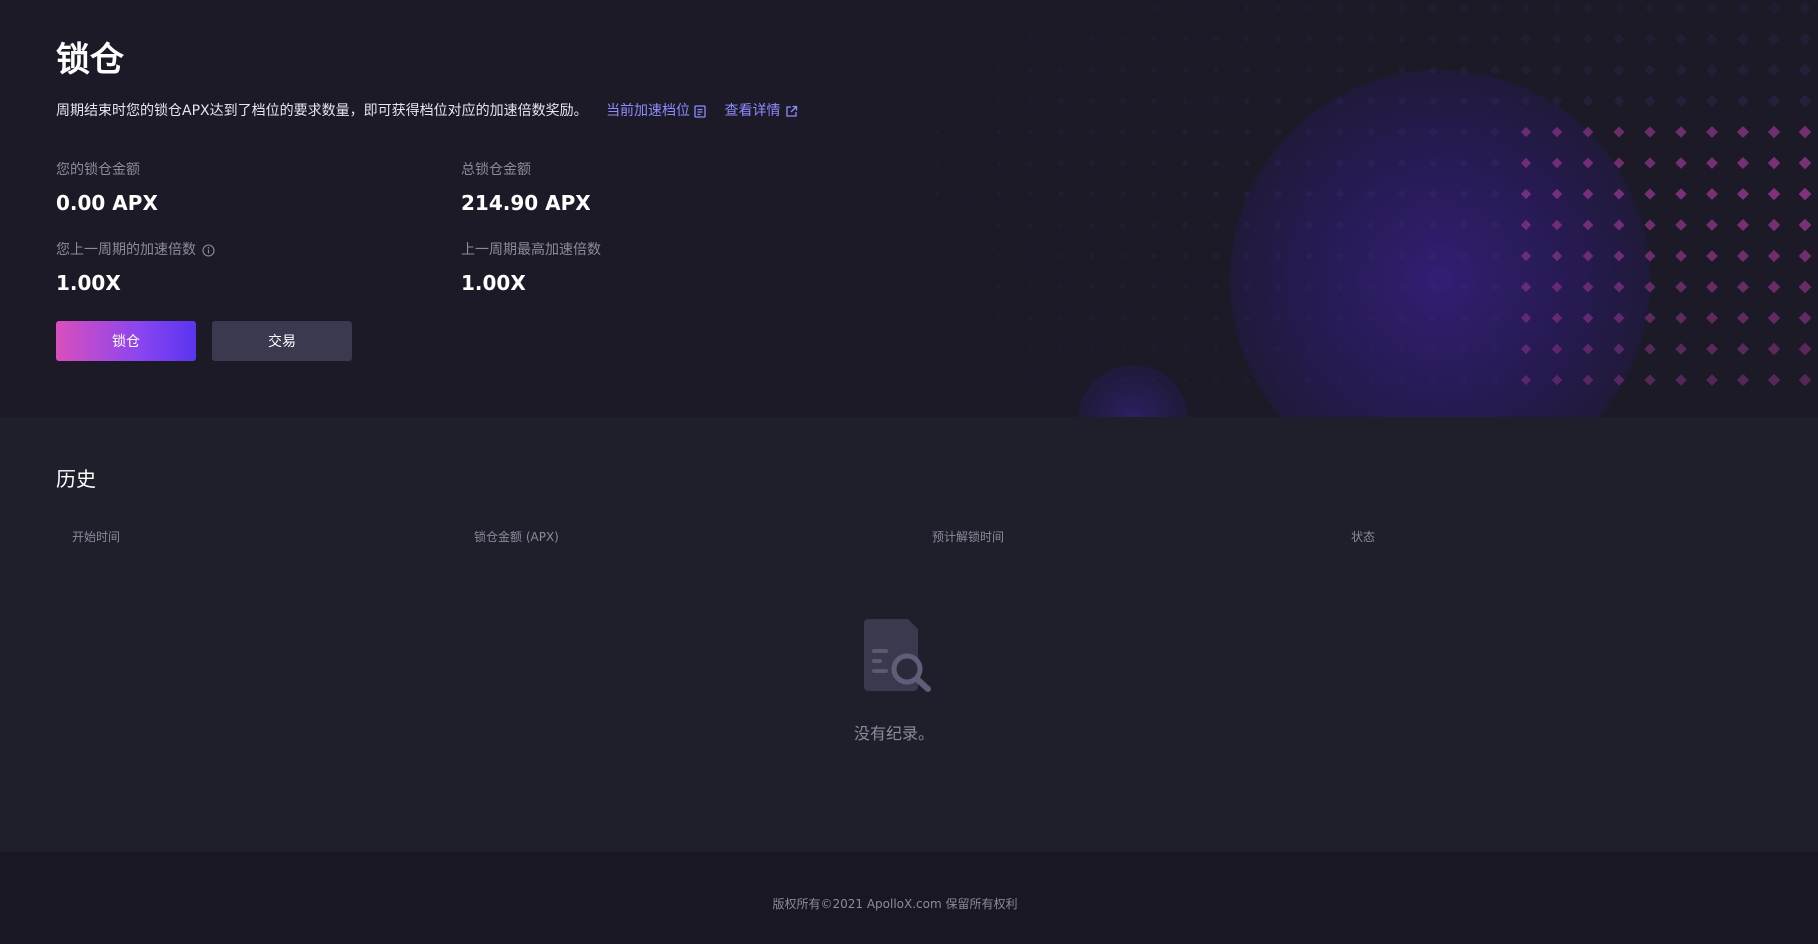 The height and width of the screenshot is (944, 1818). What do you see at coordinates (761, 111) in the screenshot?
I see `view-details-link: 查看详情` at bounding box center [761, 111].